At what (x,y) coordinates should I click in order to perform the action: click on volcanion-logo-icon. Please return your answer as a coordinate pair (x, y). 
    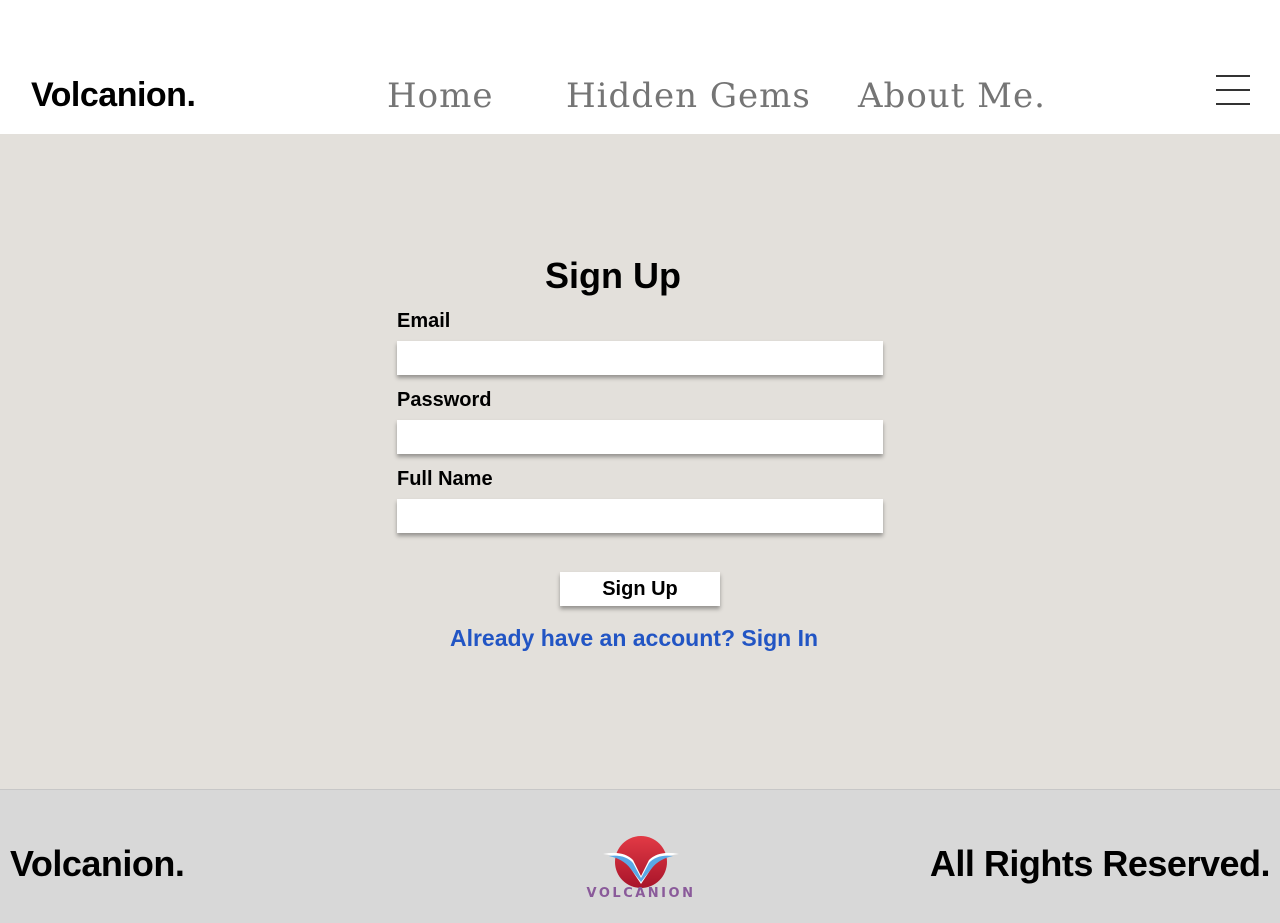
    Looking at the image, I should click on (641, 862).